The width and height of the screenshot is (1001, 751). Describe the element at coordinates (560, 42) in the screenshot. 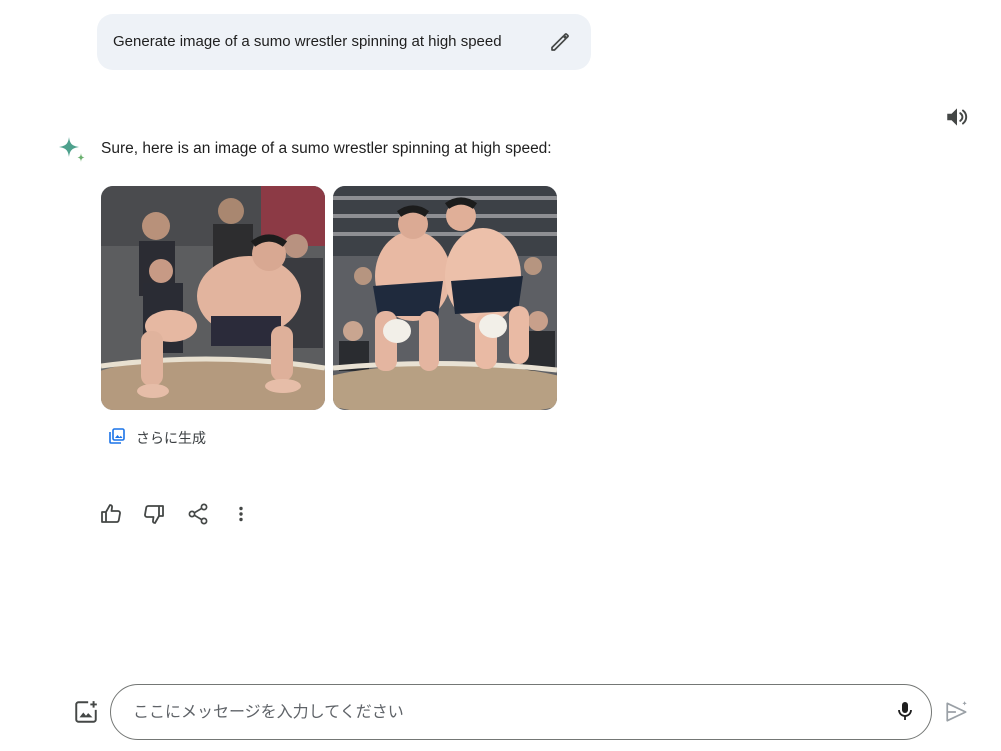

I see `pencil-icon` at that location.